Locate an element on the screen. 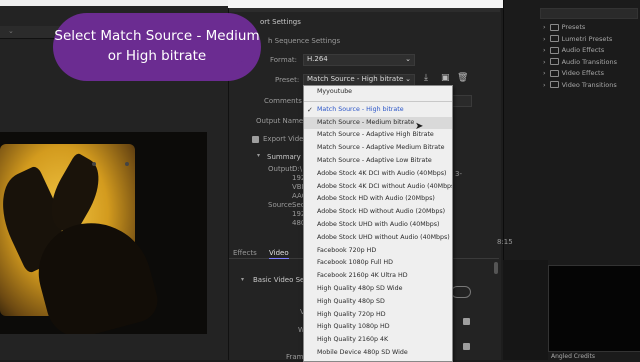 This screenshot has width=640, height=362. import-preset-icon: ▣ is located at coordinates (445, 78).